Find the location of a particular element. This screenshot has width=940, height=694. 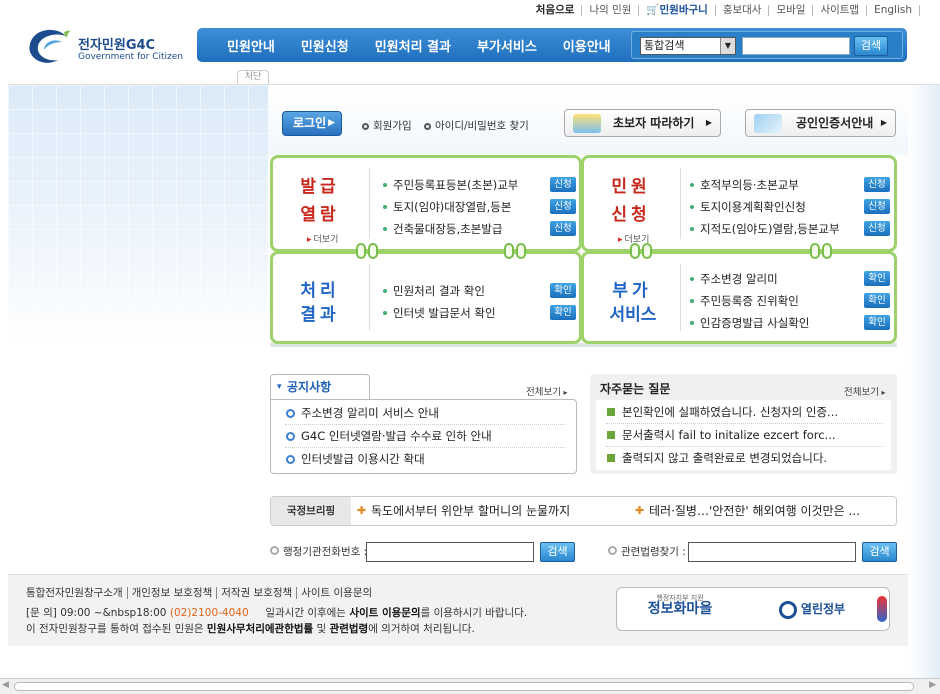

cert-guide-button: 공인인증서안내 ▶ is located at coordinates (820, 123).